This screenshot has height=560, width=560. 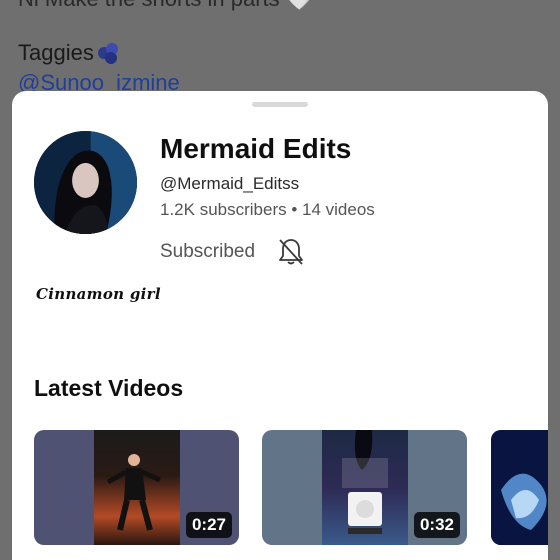 What do you see at coordinates (267, 209) in the screenshot?
I see `channel-stats: 1.2K subscribers • 14 videos` at bounding box center [267, 209].